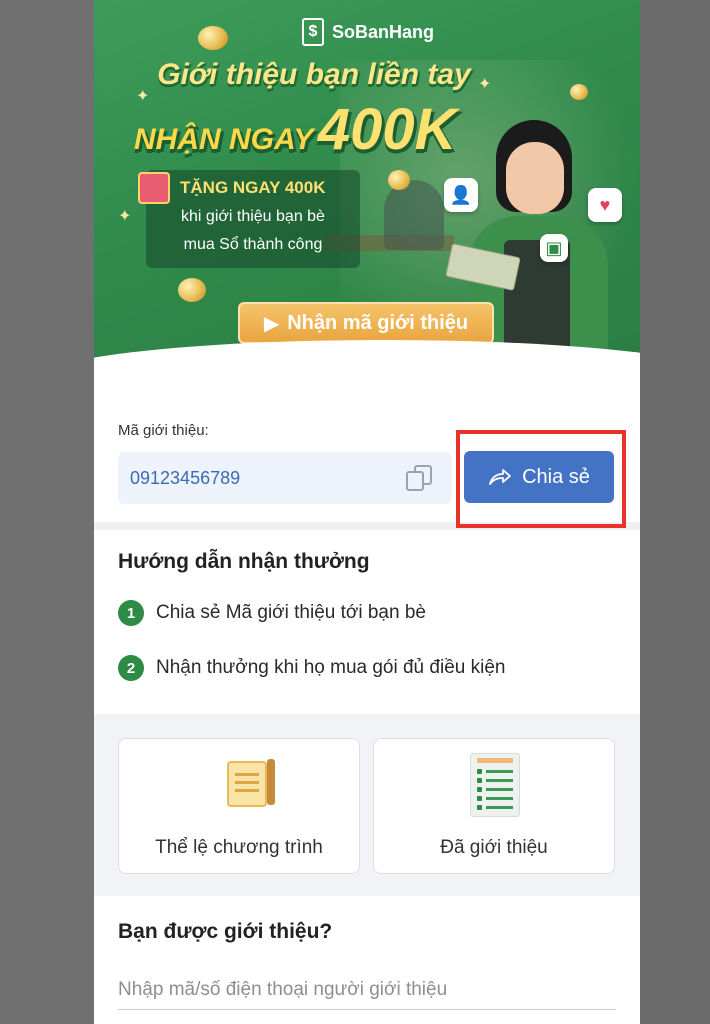 The image size is (710, 1024). I want to click on background-person, so click(414, 215).